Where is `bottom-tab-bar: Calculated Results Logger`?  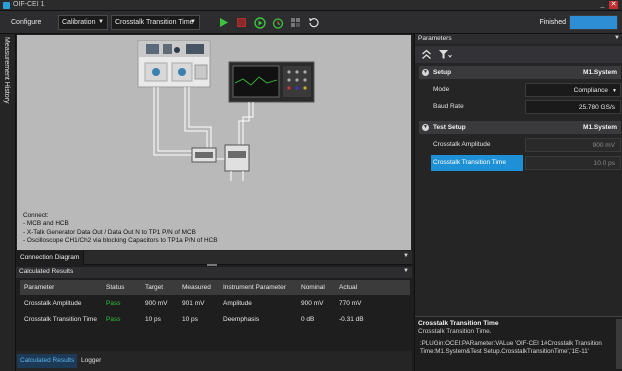
bottom-tab-bar: Calculated Results Logger is located at coordinates (214, 361).